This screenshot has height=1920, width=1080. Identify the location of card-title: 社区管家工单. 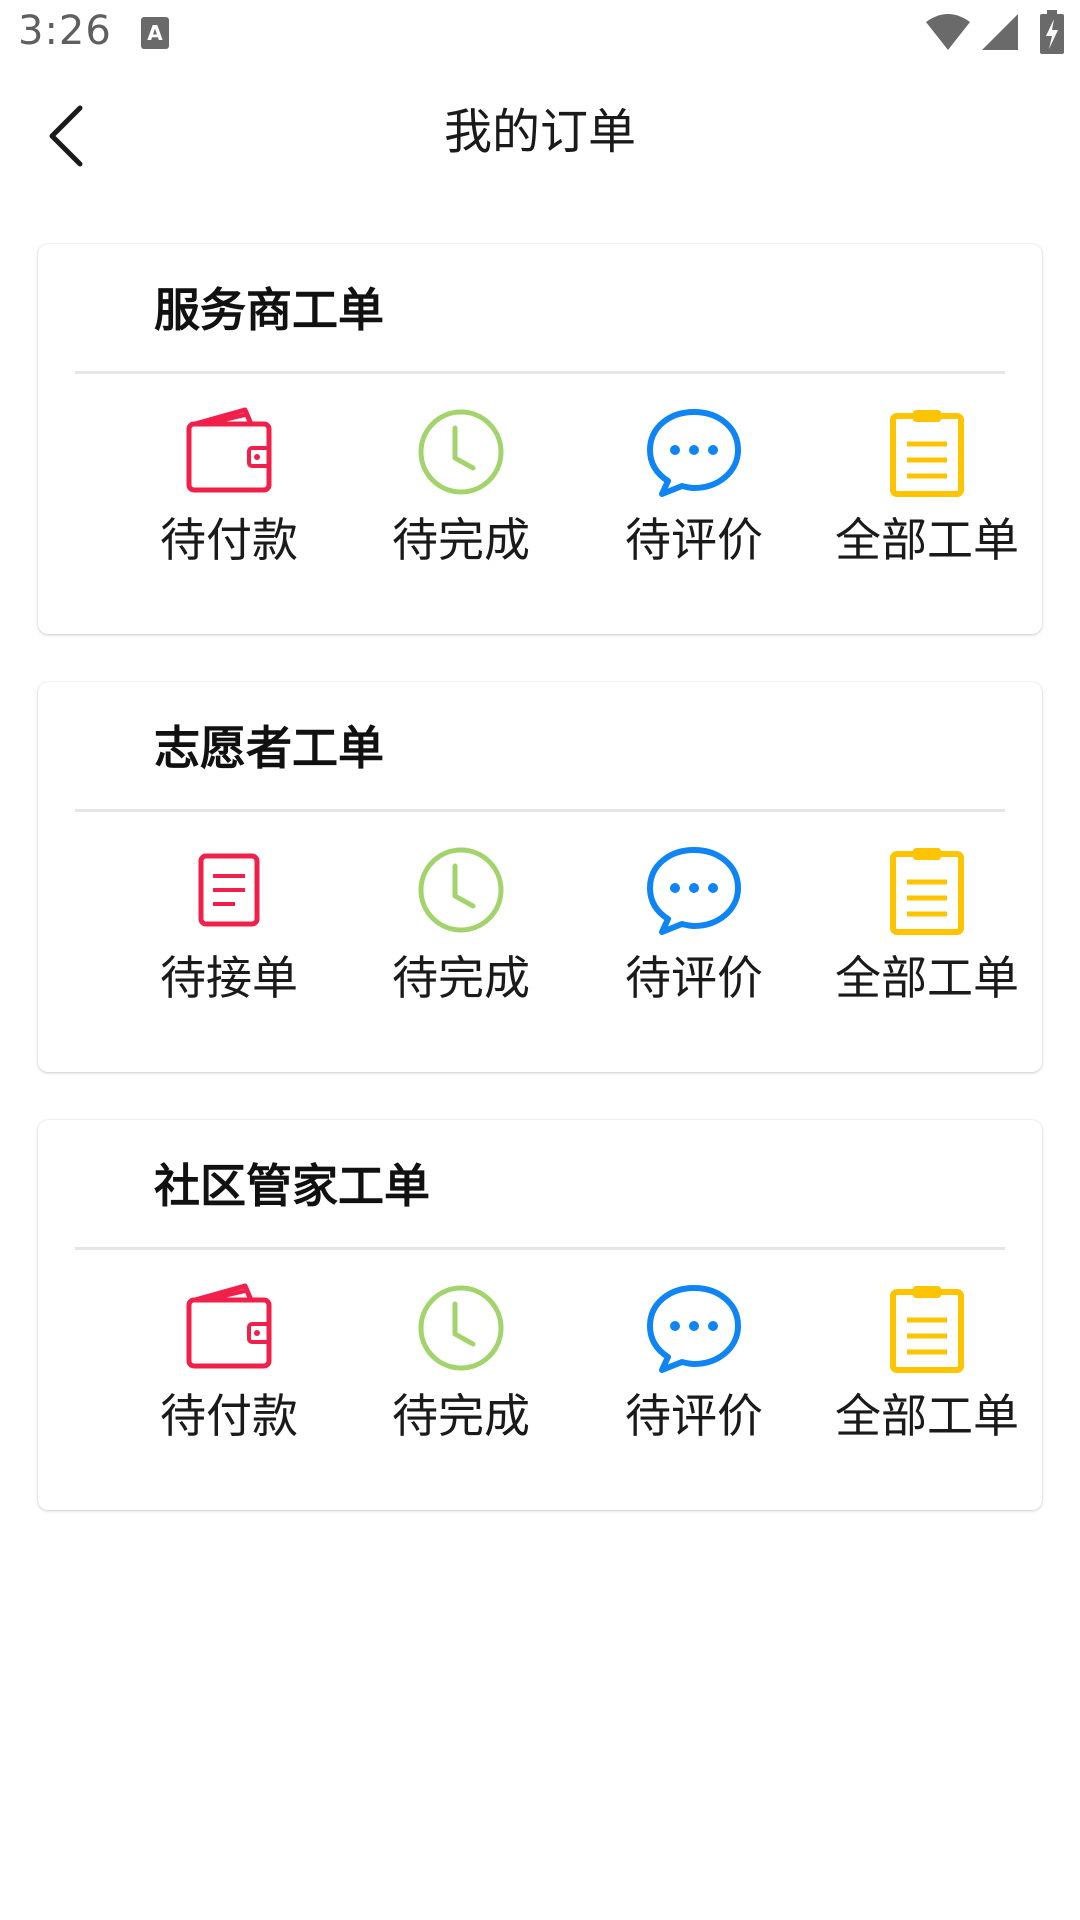
(292, 1186).